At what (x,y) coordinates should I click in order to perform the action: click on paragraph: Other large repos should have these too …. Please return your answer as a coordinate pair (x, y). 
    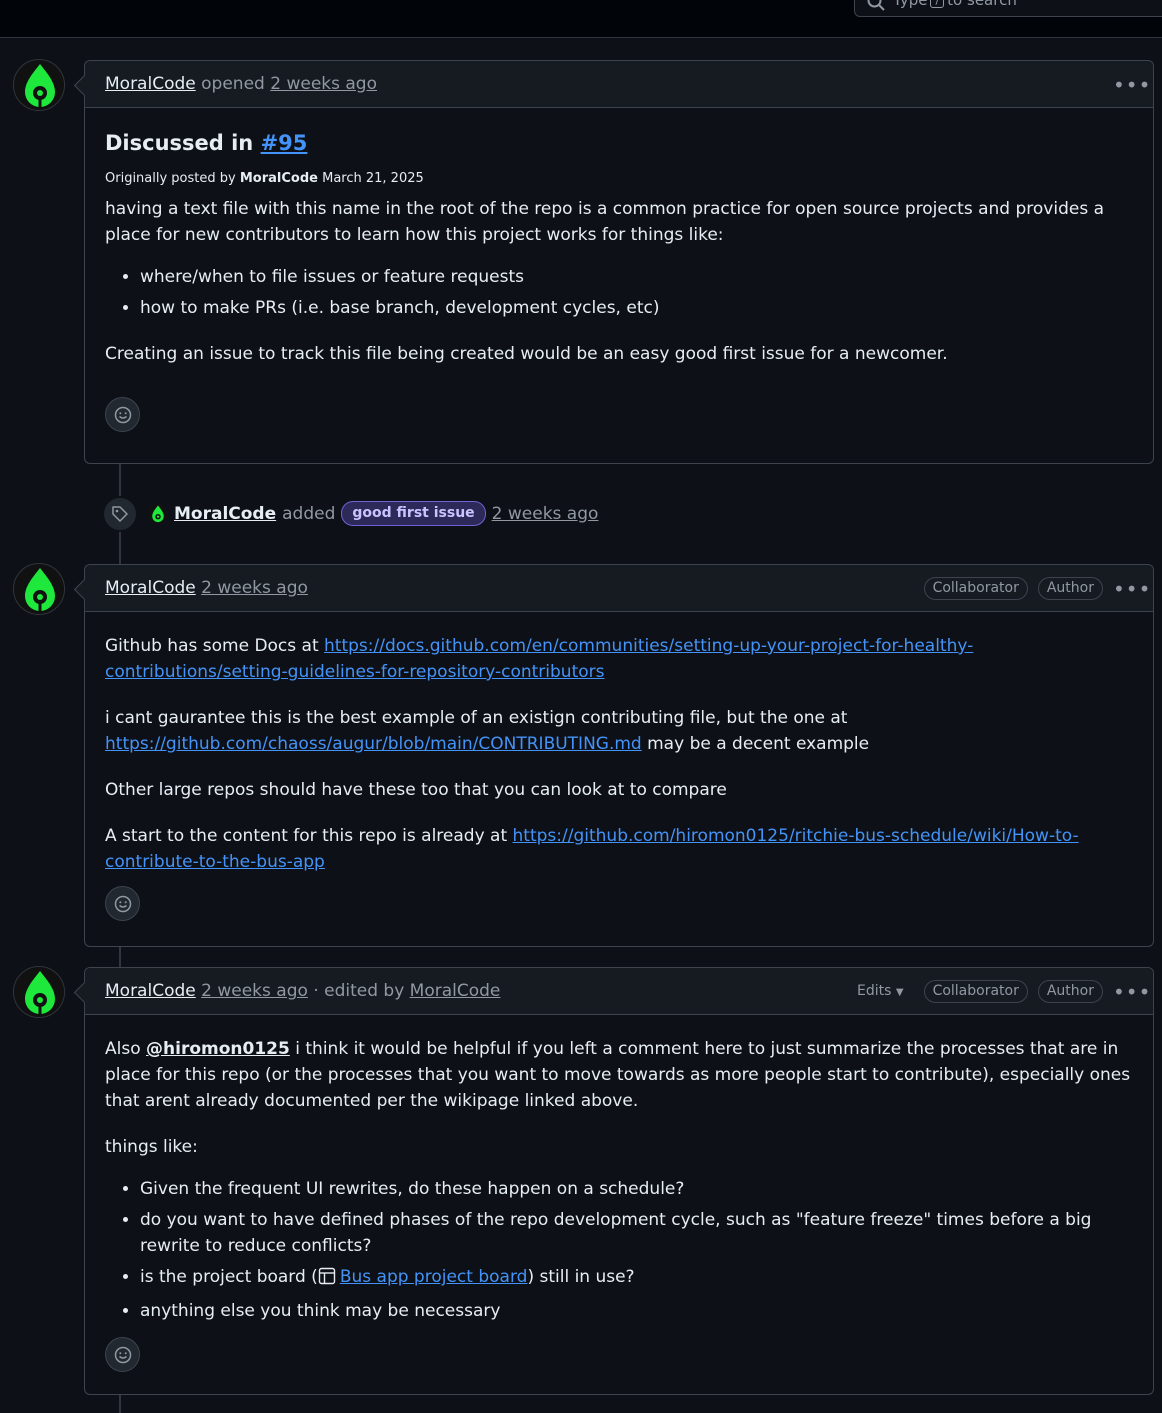
    Looking at the image, I should click on (416, 790).